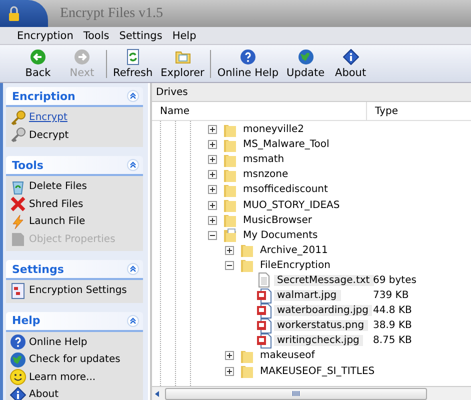 The image size is (471, 400). What do you see at coordinates (74, 291) in the screenshot?
I see `sidebar-item: Encryption Settings` at bounding box center [74, 291].